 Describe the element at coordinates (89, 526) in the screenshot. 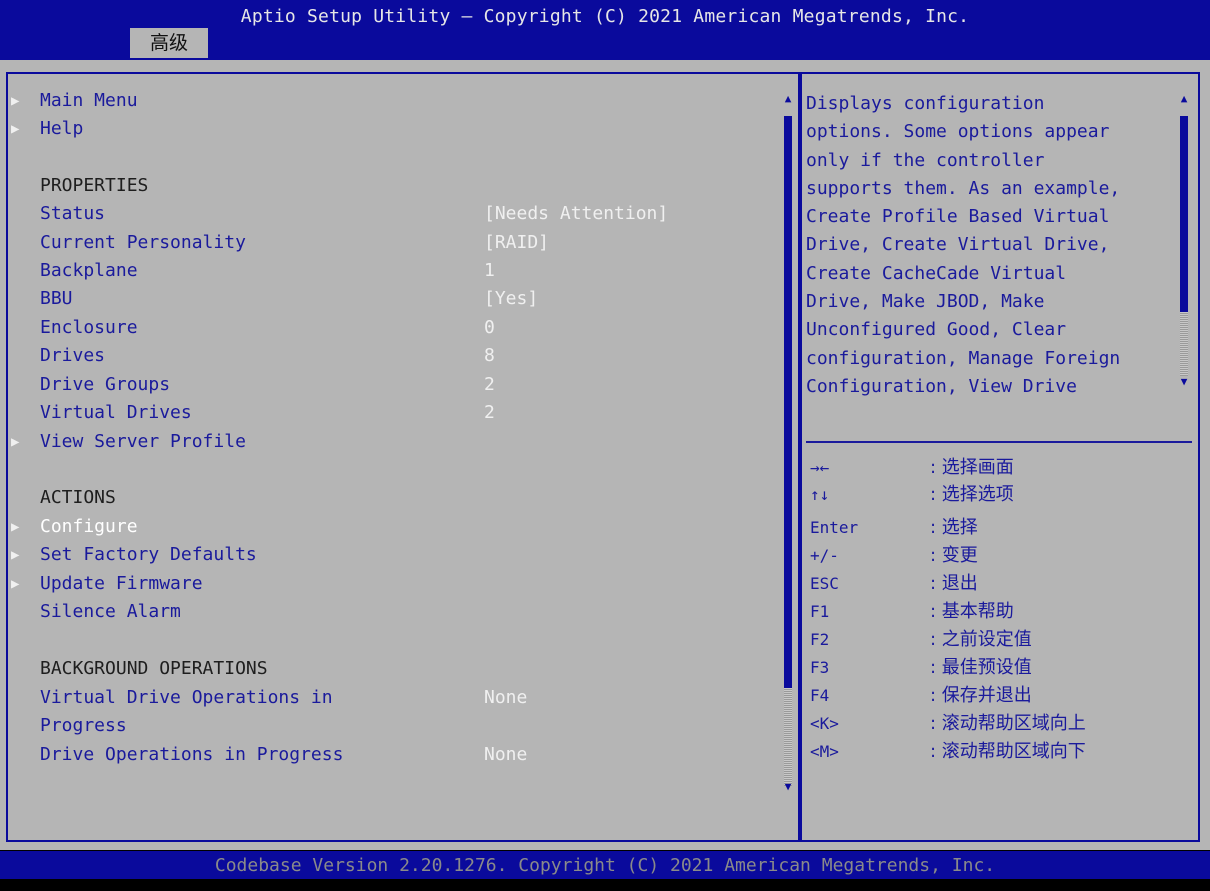

I see `menu-item-label-selected: Configure` at that location.